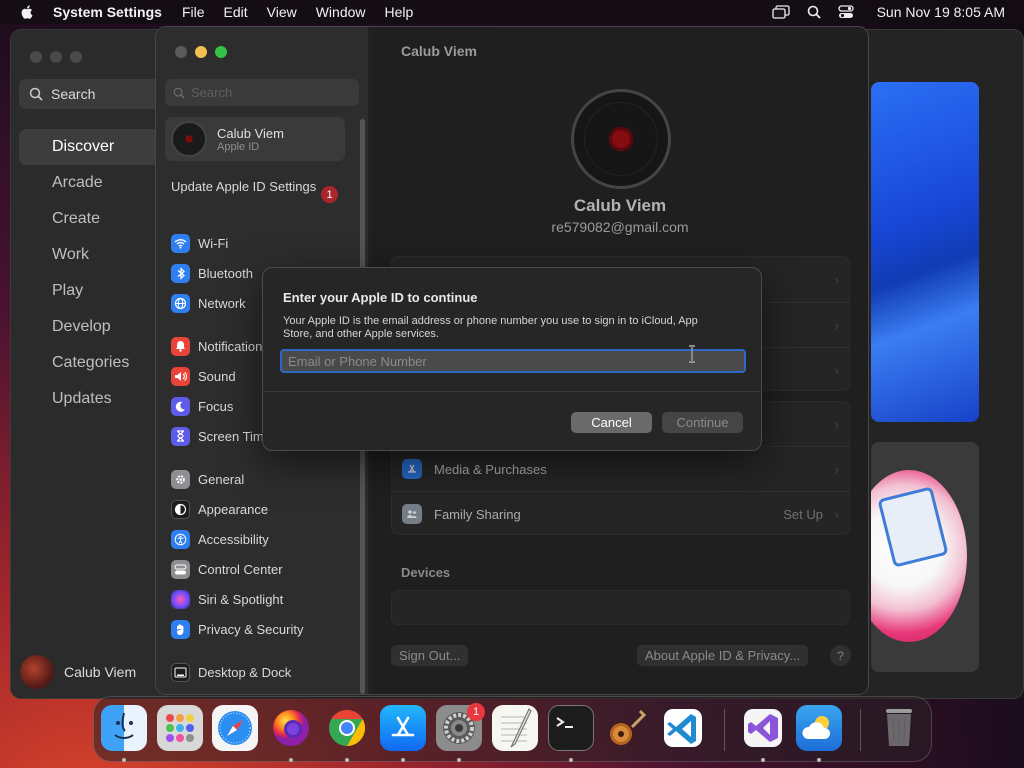 The height and width of the screenshot is (768, 1024). Describe the element at coordinates (819, 728) in the screenshot. I see `dock-weather` at that location.